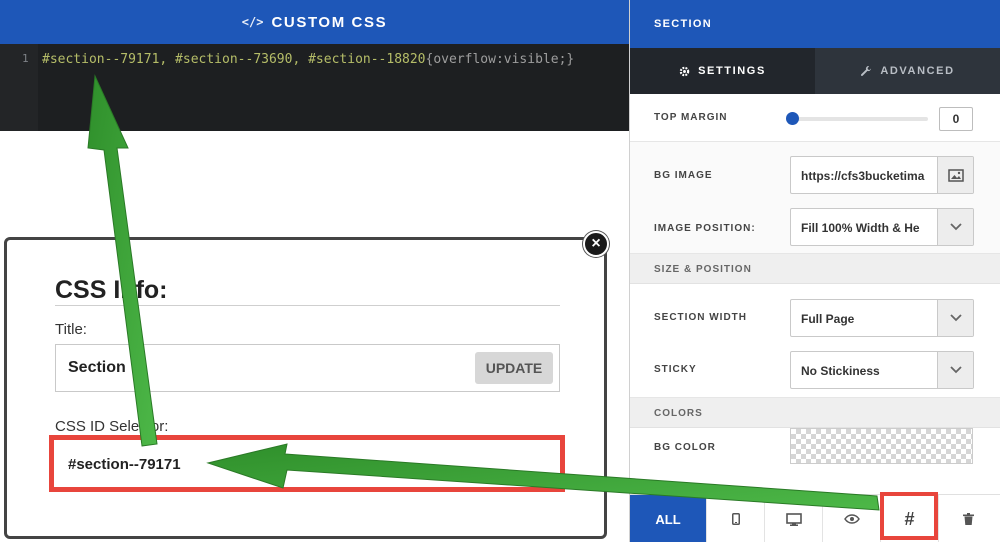 The width and height of the screenshot is (1000, 542). I want to click on bg-color-row: BG COLOR, so click(815, 448).